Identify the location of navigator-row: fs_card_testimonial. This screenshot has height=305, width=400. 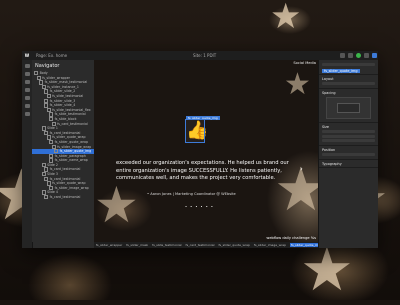
(63, 197).